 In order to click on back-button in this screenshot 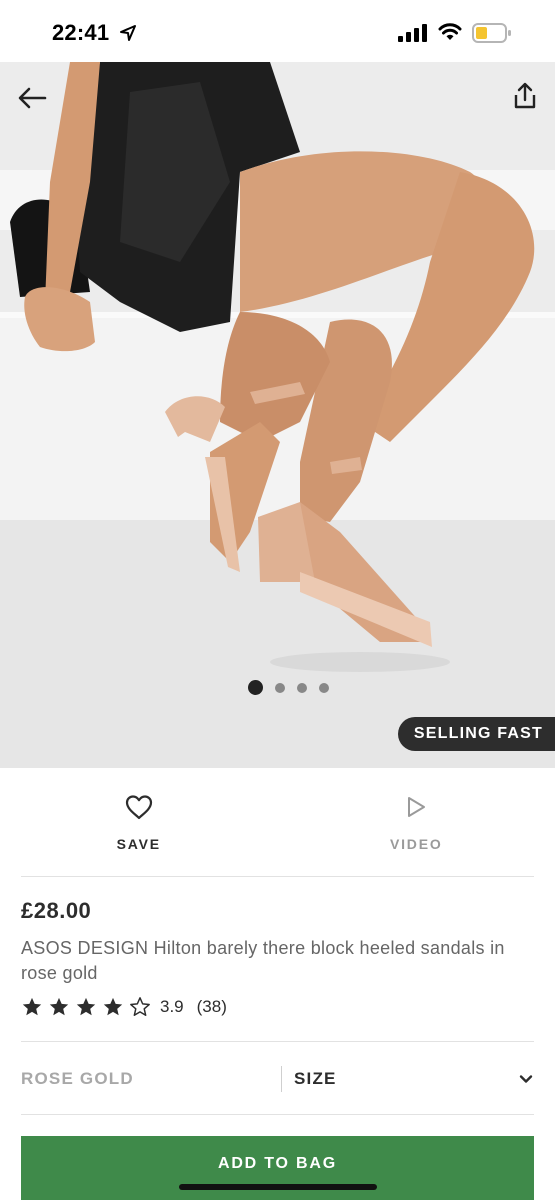, I will do `click(32, 98)`.